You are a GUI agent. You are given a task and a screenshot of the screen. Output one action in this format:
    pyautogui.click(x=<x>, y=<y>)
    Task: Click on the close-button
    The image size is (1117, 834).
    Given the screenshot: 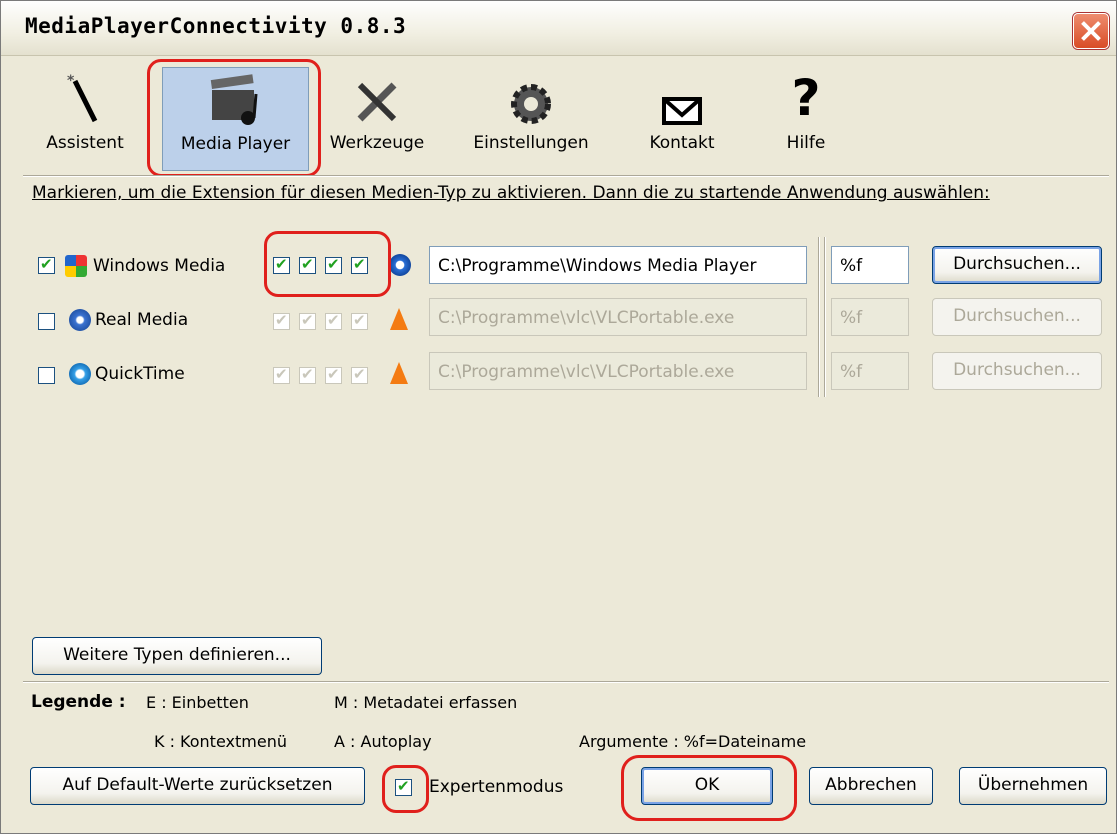 What is the action you would take?
    pyautogui.click(x=1091, y=31)
    